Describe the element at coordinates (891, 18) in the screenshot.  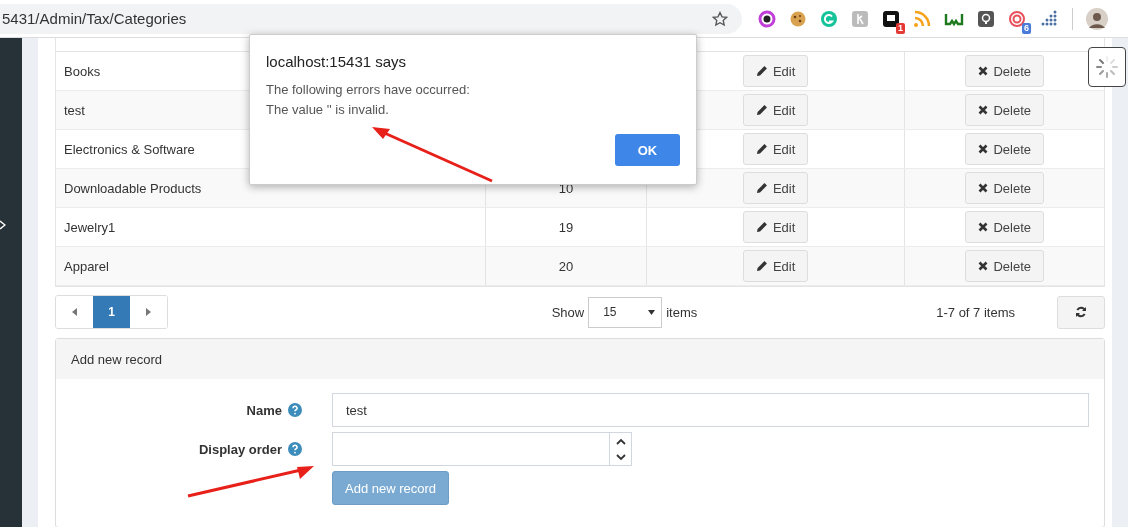
I see `square-app-icon` at that location.